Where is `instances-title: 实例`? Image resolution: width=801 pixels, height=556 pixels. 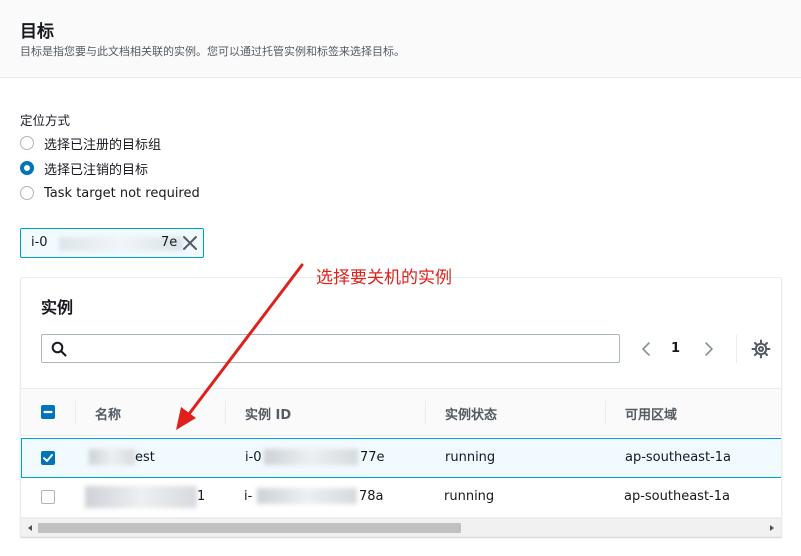
instances-title: 实例 is located at coordinates (57, 307).